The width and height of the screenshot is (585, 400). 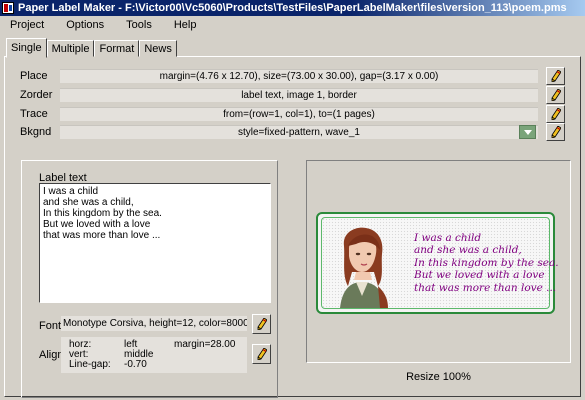 I want to click on bkgnd-edit-button, so click(x=555, y=132).